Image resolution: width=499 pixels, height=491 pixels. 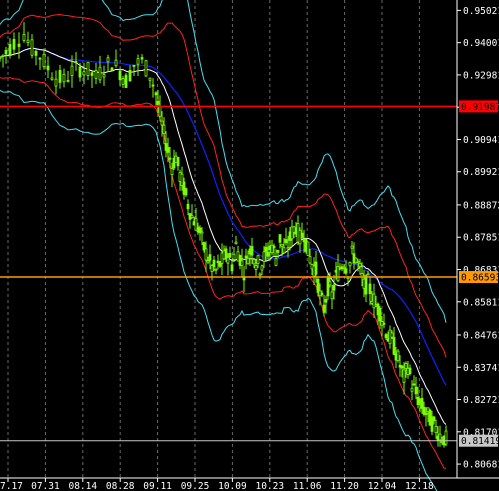 I want to click on y-tick-label: 0.85811, so click(x=481, y=302).